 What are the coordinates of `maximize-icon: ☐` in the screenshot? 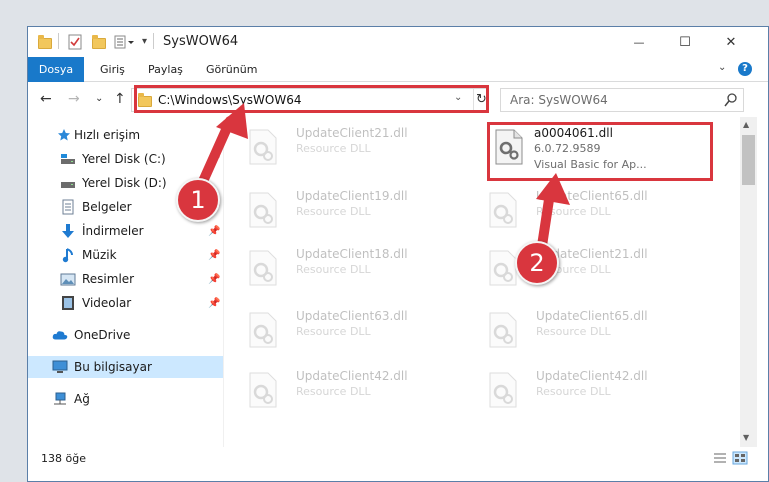 It's located at (685, 42).